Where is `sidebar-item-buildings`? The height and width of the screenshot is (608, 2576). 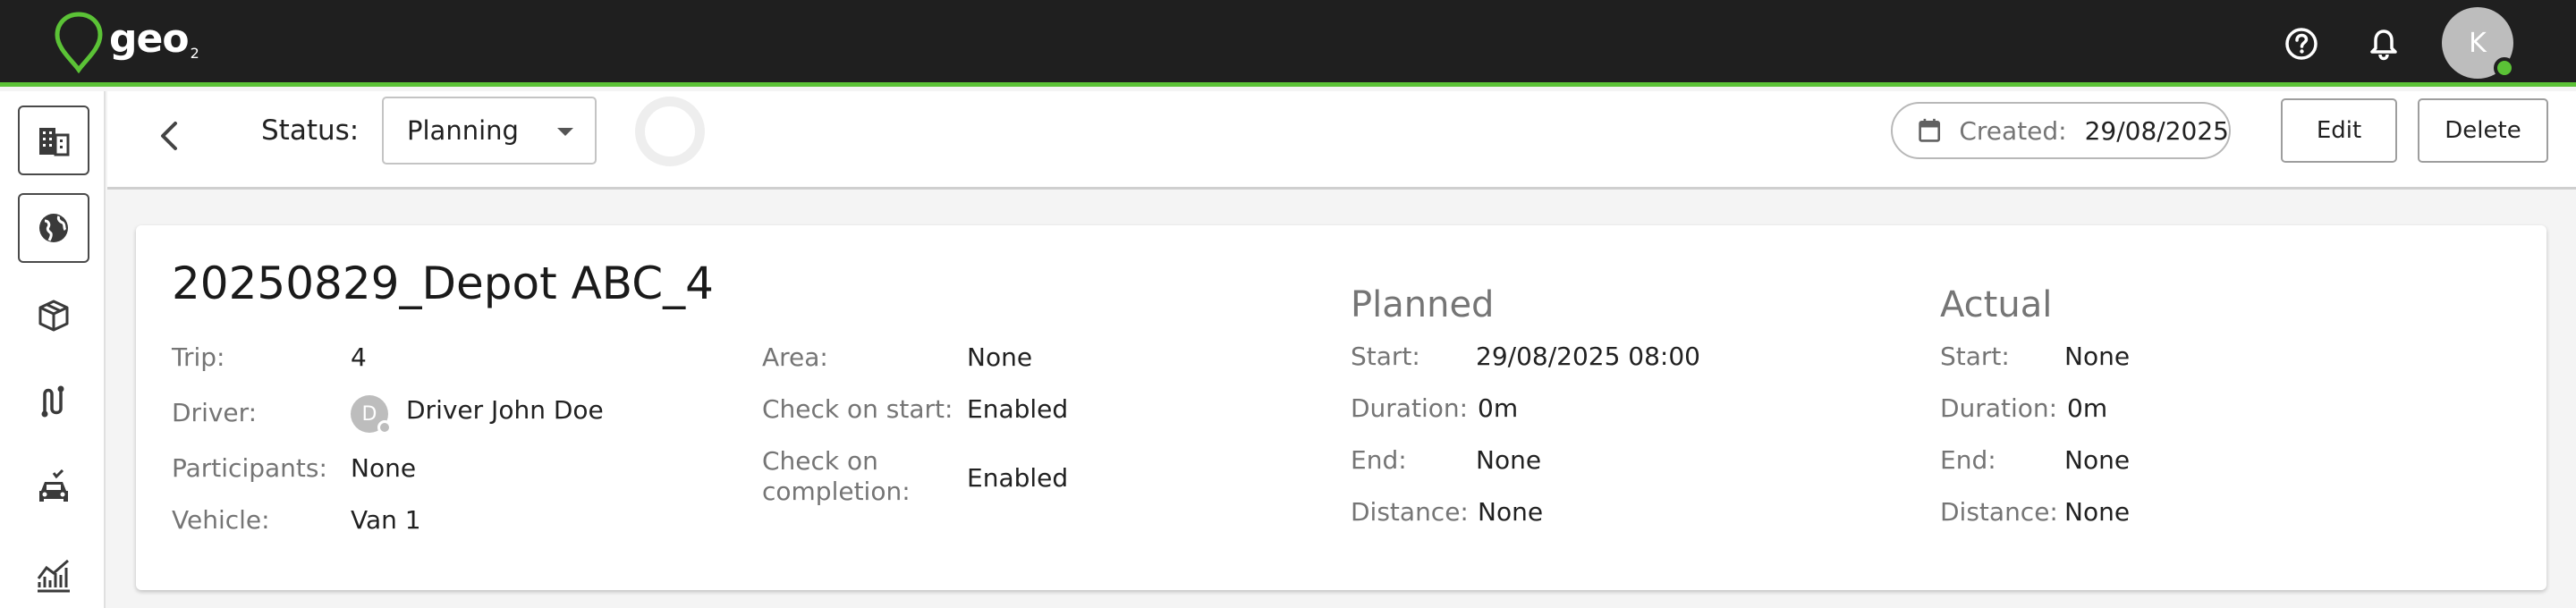 sidebar-item-buildings is located at coordinates (53, 140).